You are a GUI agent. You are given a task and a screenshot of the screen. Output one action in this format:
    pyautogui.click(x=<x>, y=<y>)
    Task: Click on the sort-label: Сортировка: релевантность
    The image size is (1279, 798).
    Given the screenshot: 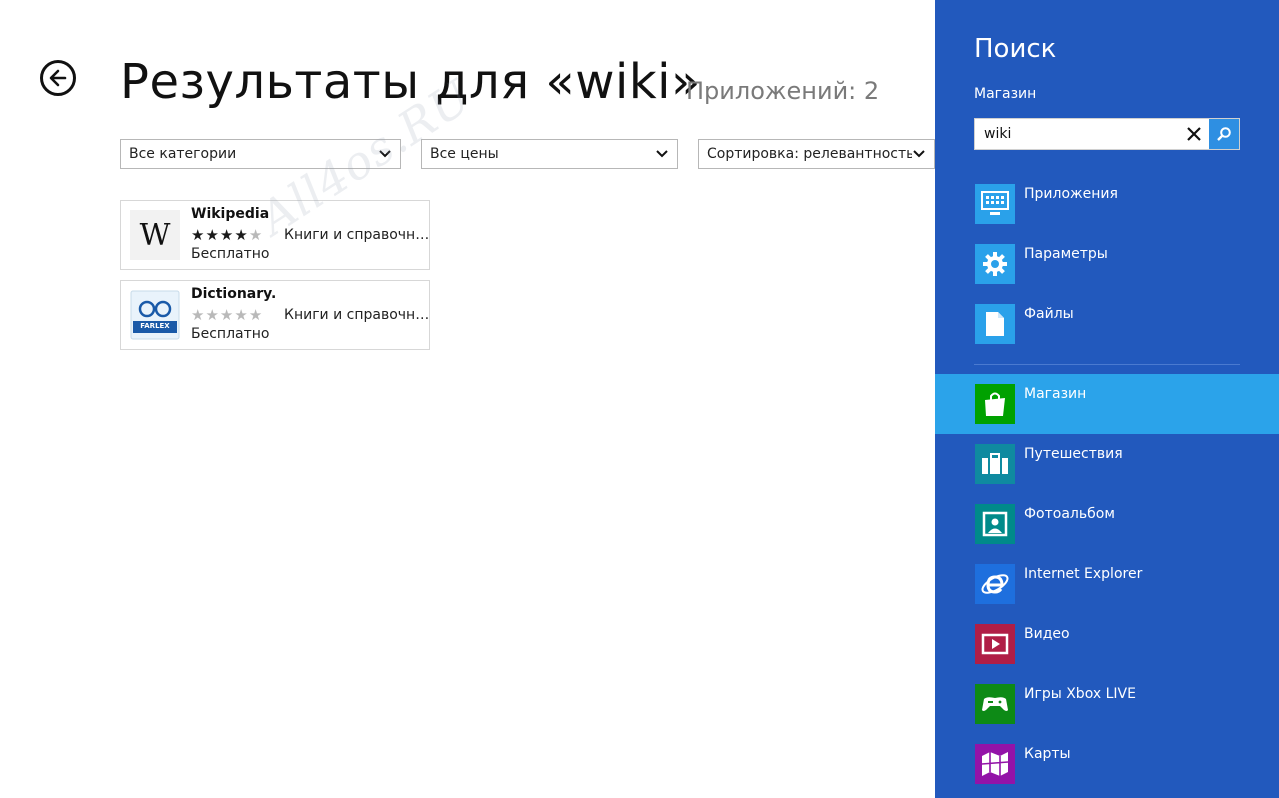 What is the action you would take?
    pyautogui.click(x=809, y=154)
    